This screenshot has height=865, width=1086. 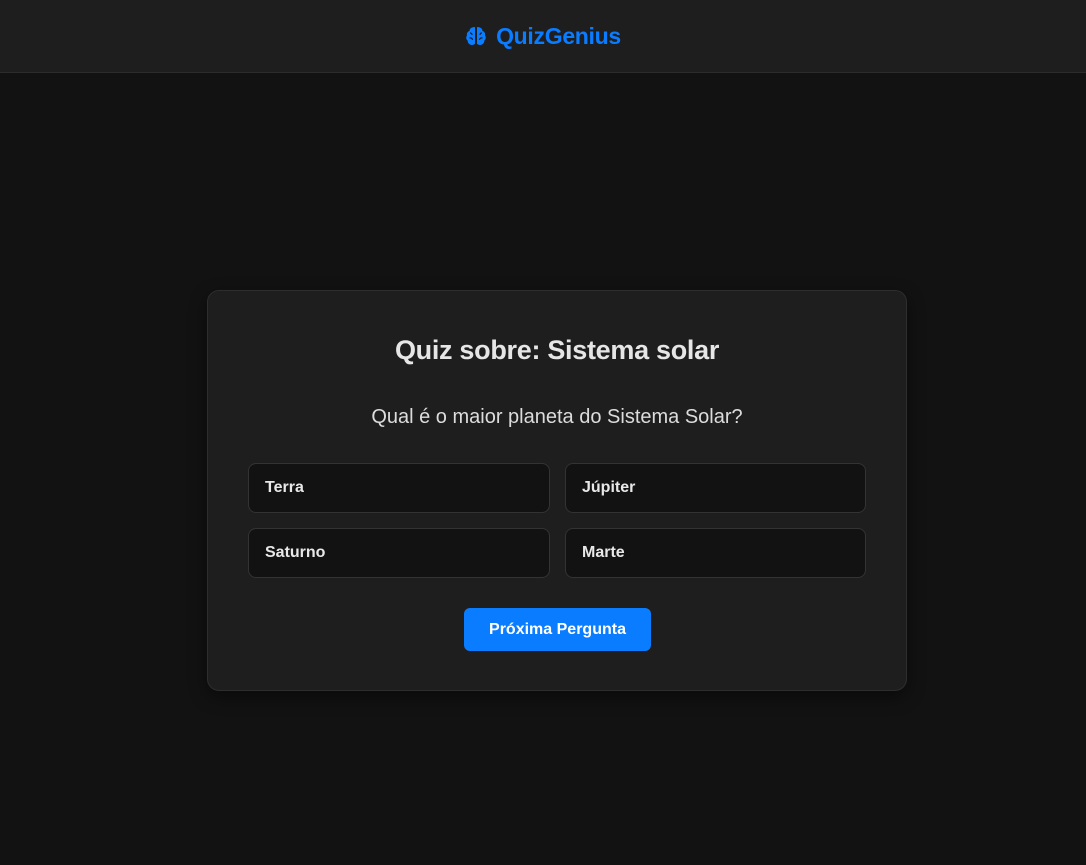 I want to click on app-header: QuizGenius, so click(x=543, y=36).